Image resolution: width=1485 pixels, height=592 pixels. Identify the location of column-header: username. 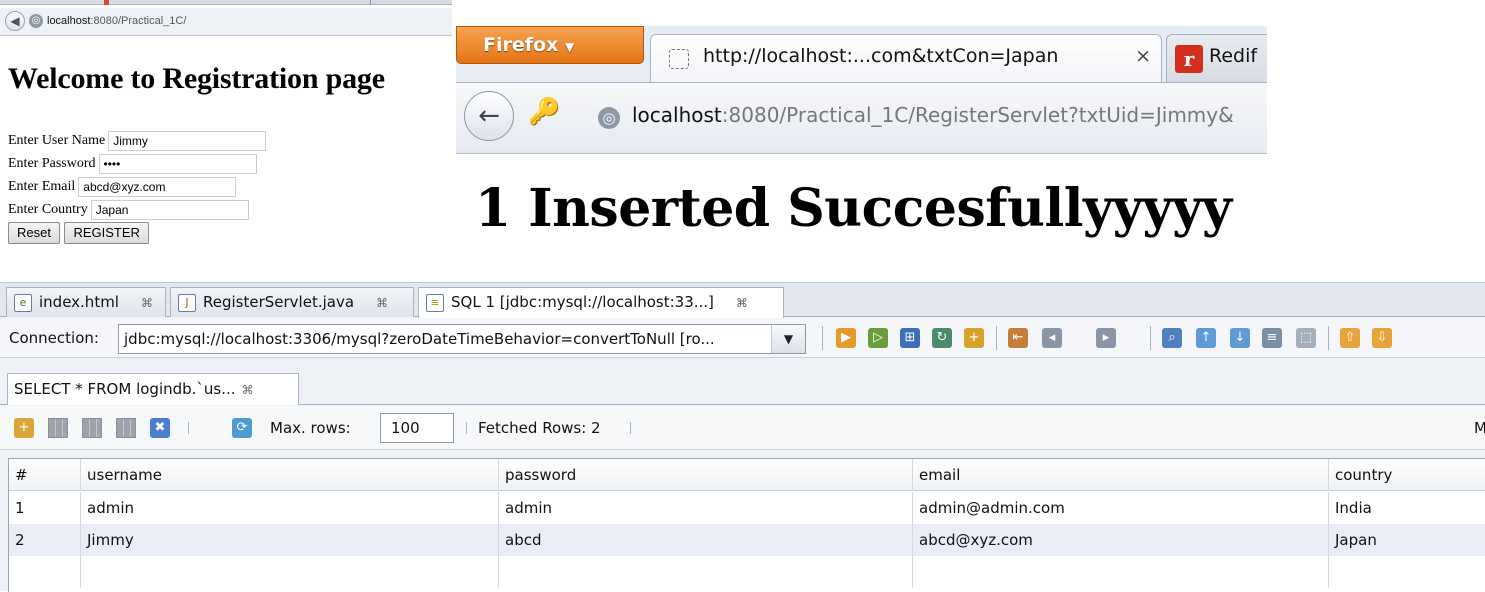
(290, 475).